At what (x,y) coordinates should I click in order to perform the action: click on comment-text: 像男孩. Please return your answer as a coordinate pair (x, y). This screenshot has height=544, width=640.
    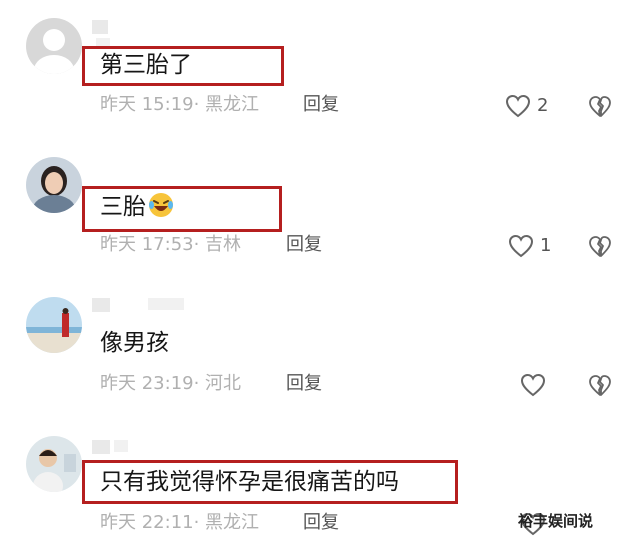
    Looking at the image, I should click on (134, 343).